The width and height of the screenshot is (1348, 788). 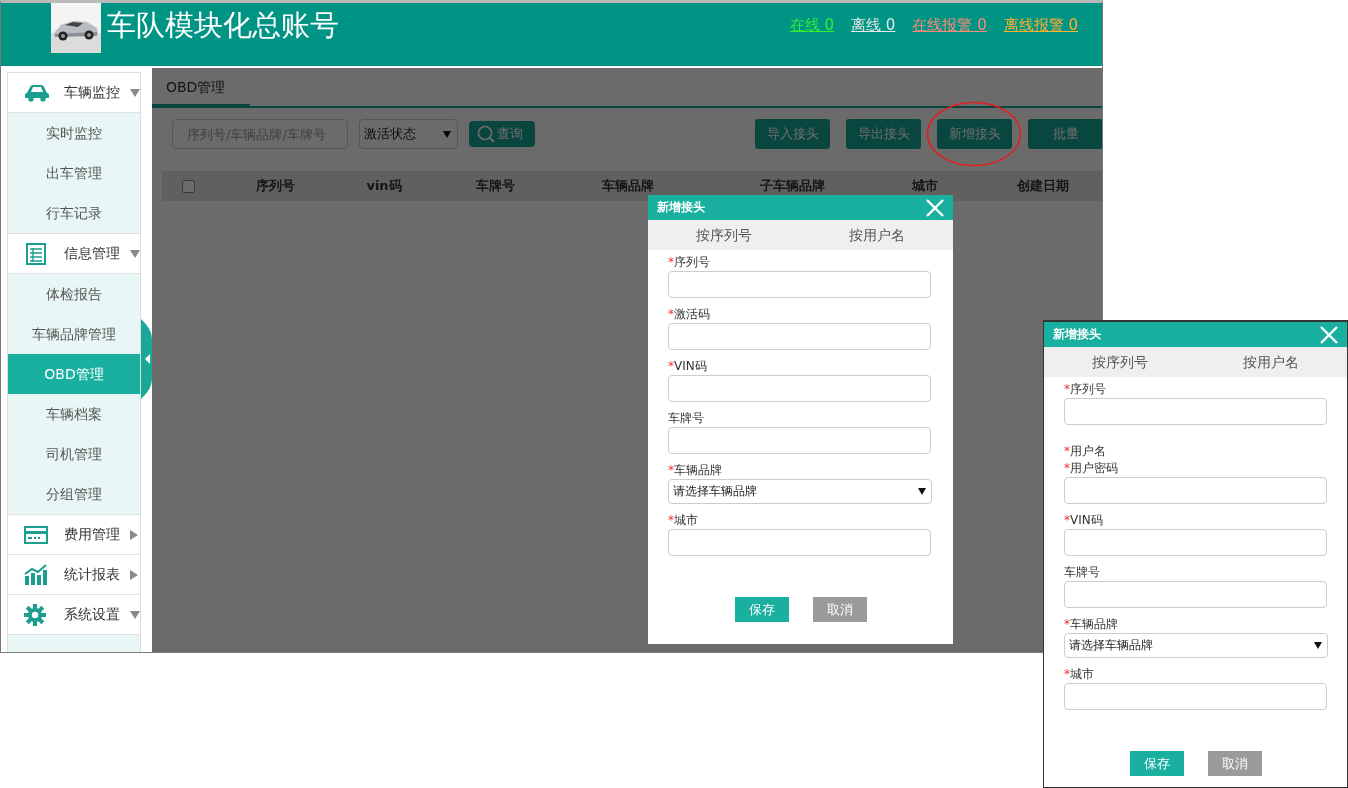 I want to click on field-label: *激活码, so click(x=689, y=314).